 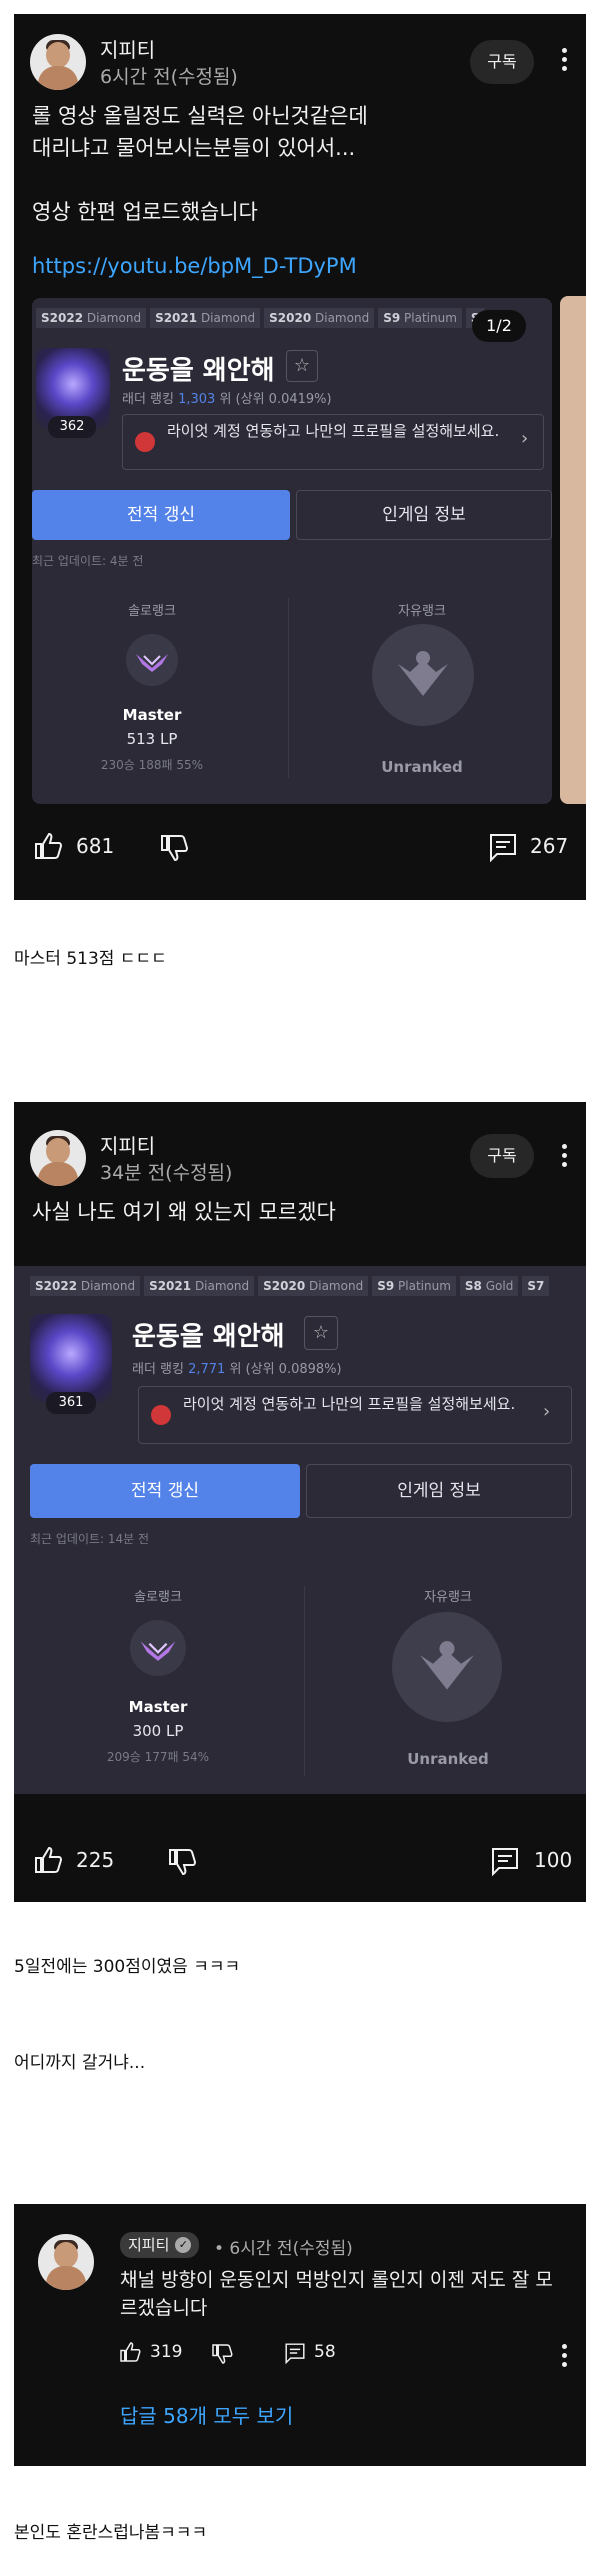 What do you see at coordinates (183, 2245) in the screenshot?
I see `verified-check-icon: ✓` at bounding box center [183, 2245].